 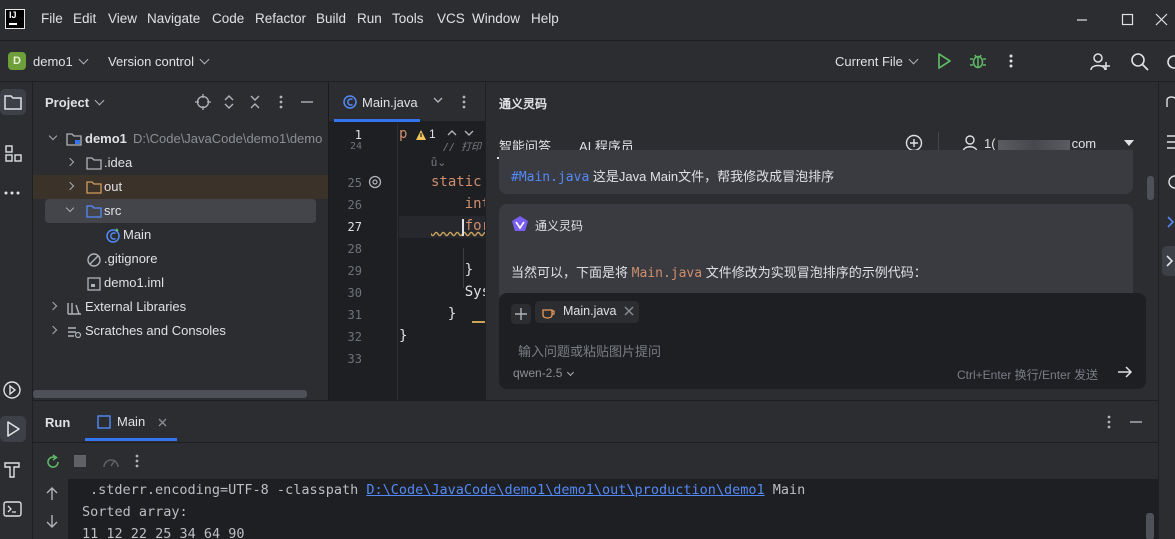 I want to click on add-context-icon, so click(x=521, y=314).